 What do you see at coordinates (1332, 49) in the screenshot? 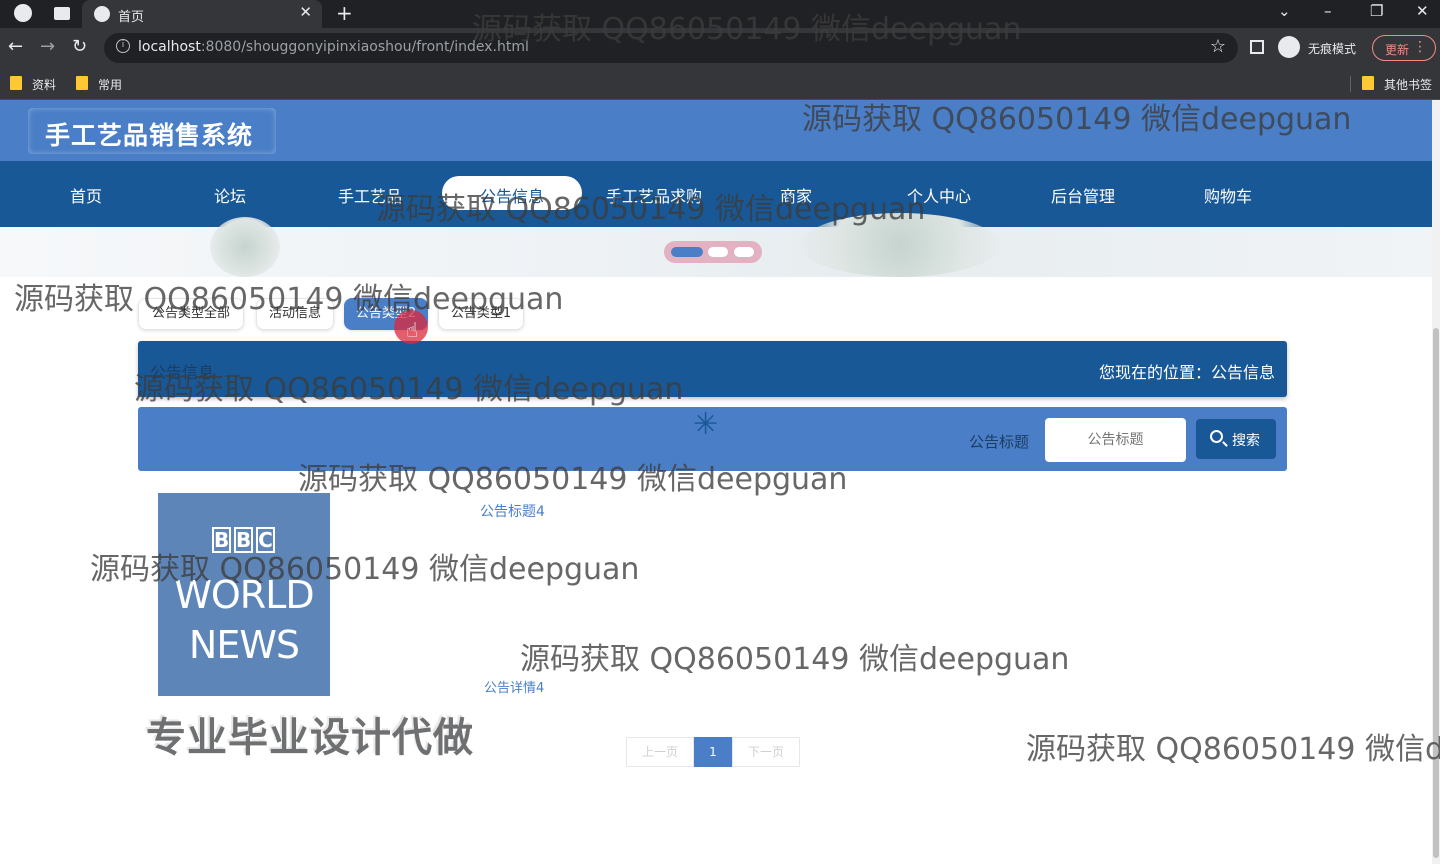
I see `incognito-label: 无痕模式` at bounding box center [1332, 49].